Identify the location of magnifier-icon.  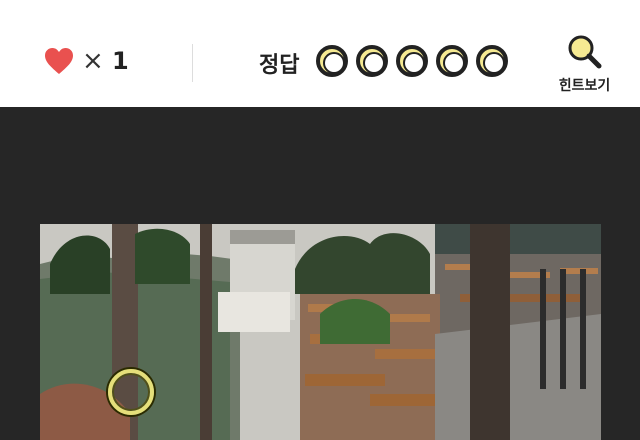
(585, 52).